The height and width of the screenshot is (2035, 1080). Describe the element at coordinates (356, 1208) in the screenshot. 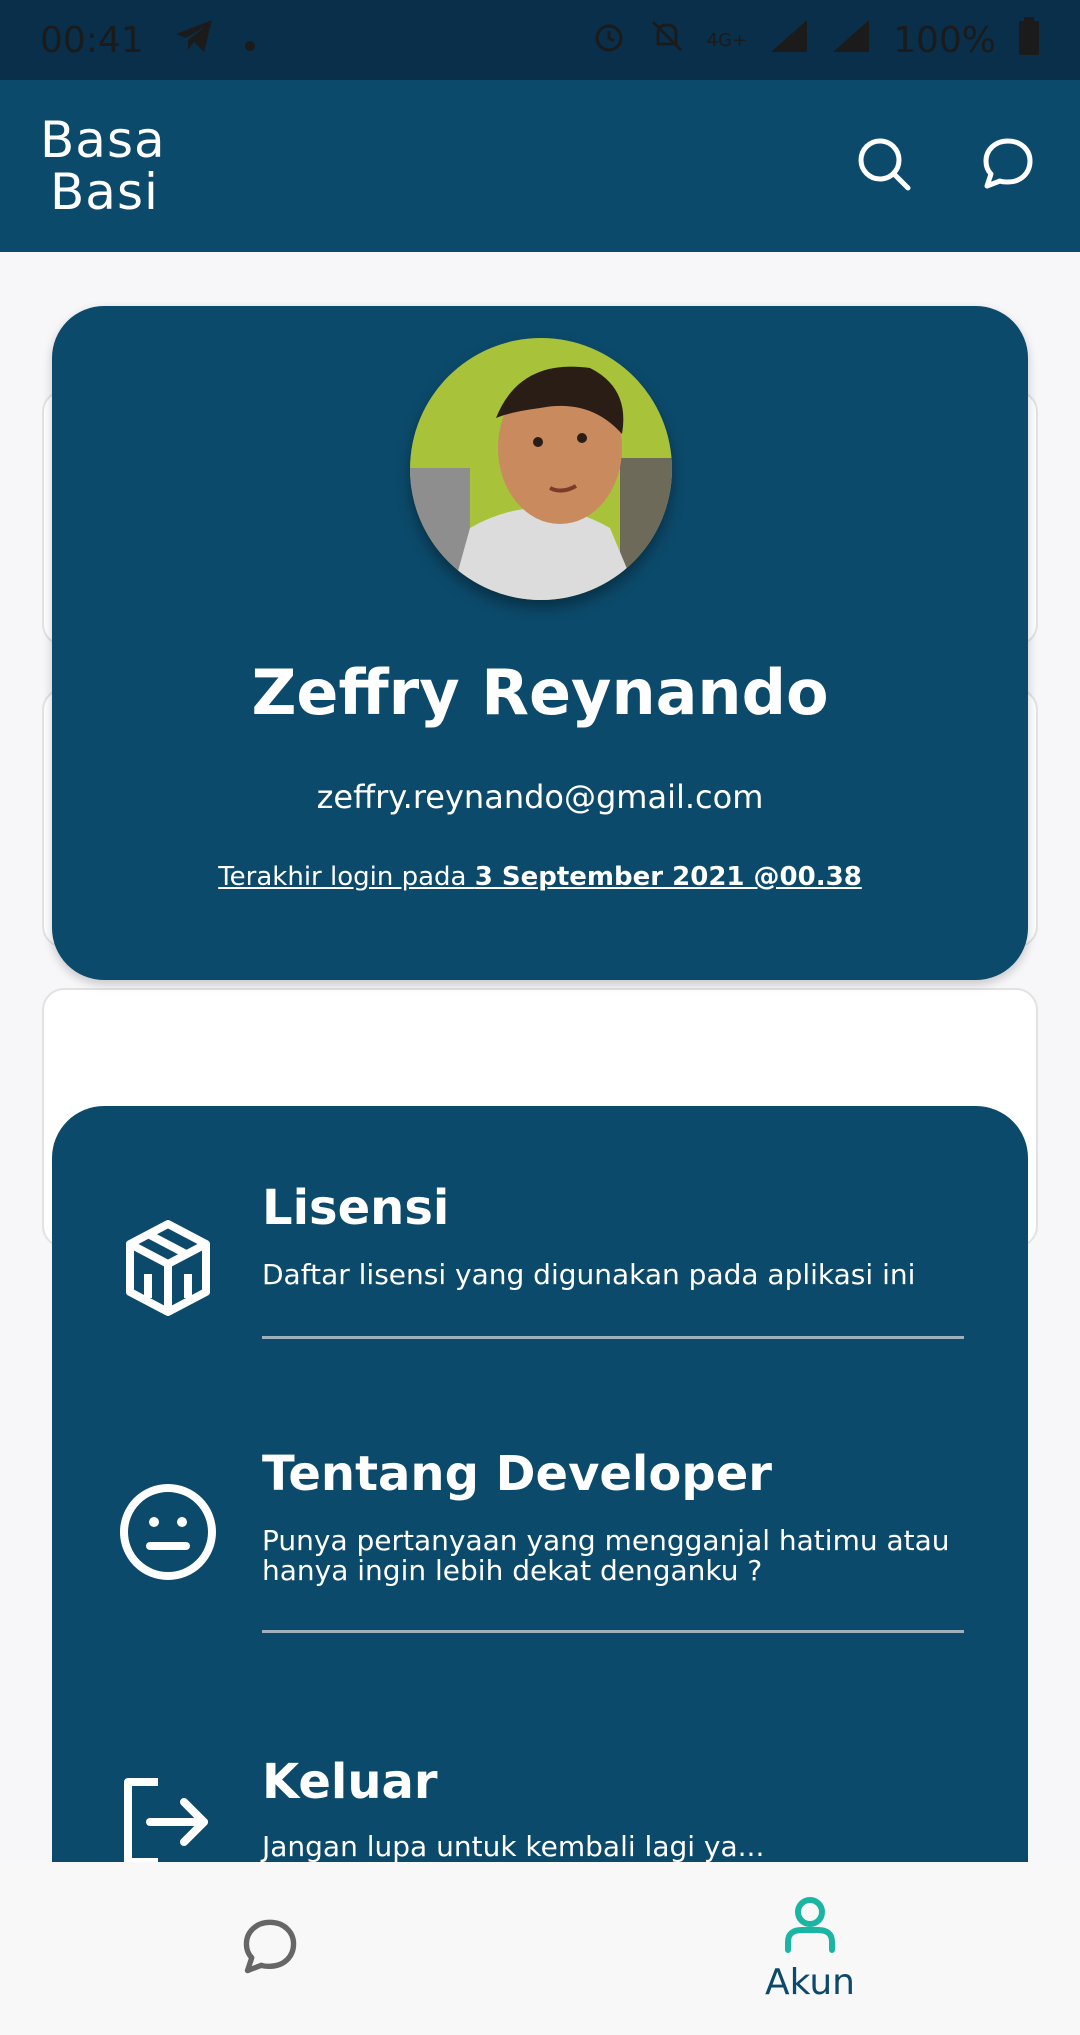

I see `menu-item-license-title: Lisensi` at that location.